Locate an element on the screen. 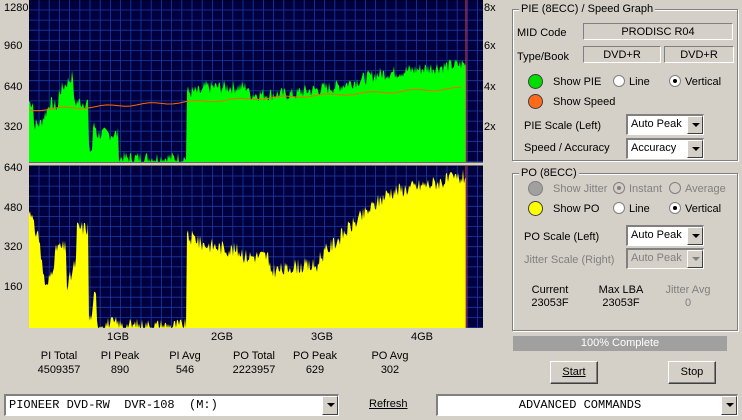 This screenshot has width=742, height=420. x-tick: 1GB is located at coordinates (118, 337).